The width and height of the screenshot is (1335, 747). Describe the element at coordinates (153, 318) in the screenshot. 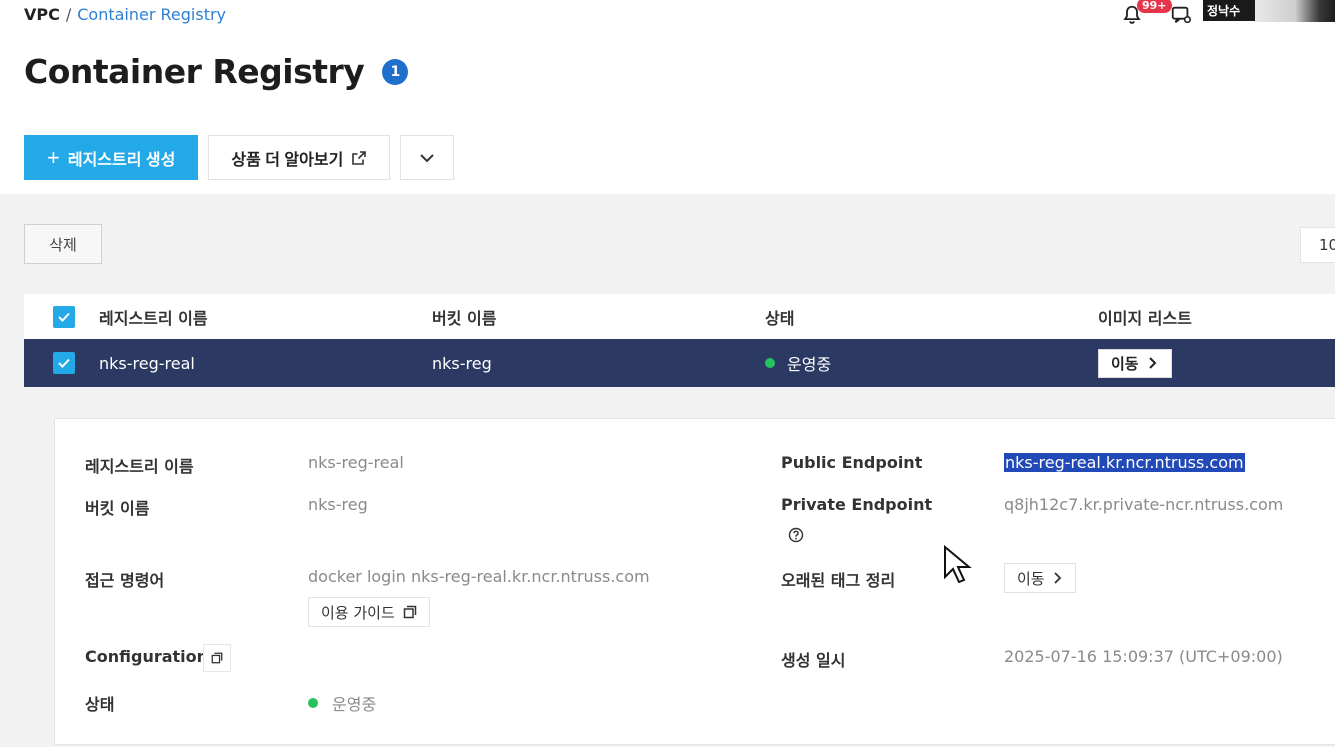

I see `header-registry-name: 레지스트리 이름` at that location.